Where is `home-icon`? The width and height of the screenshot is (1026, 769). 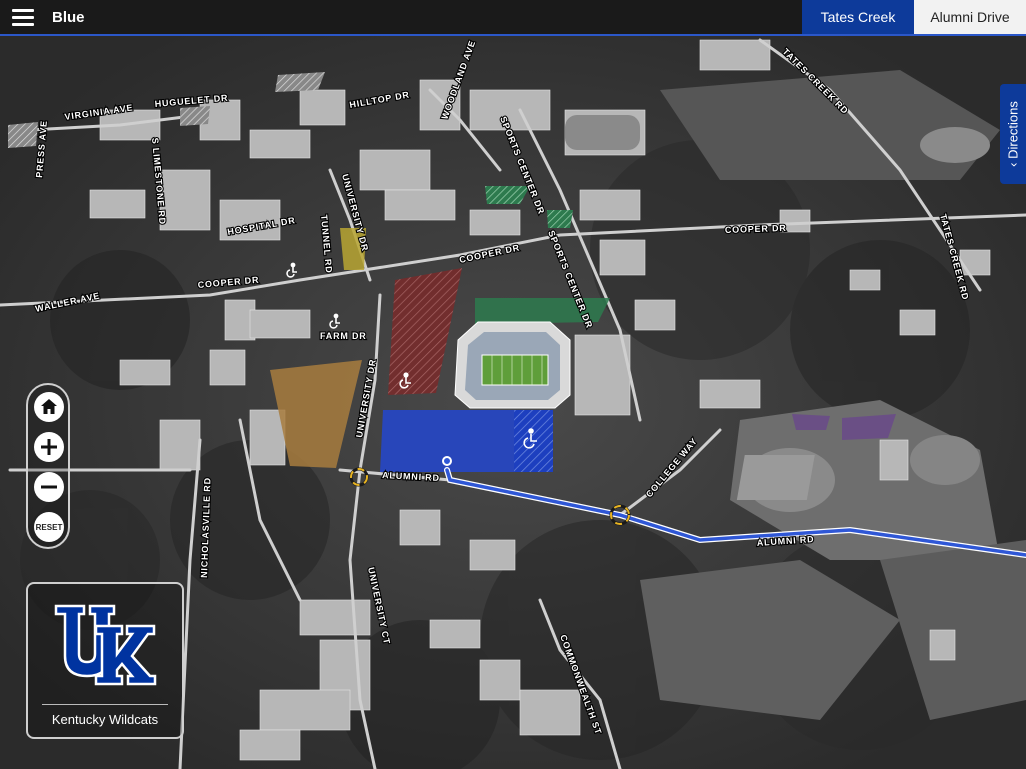 home-icon is located at coordinates (49, 406).